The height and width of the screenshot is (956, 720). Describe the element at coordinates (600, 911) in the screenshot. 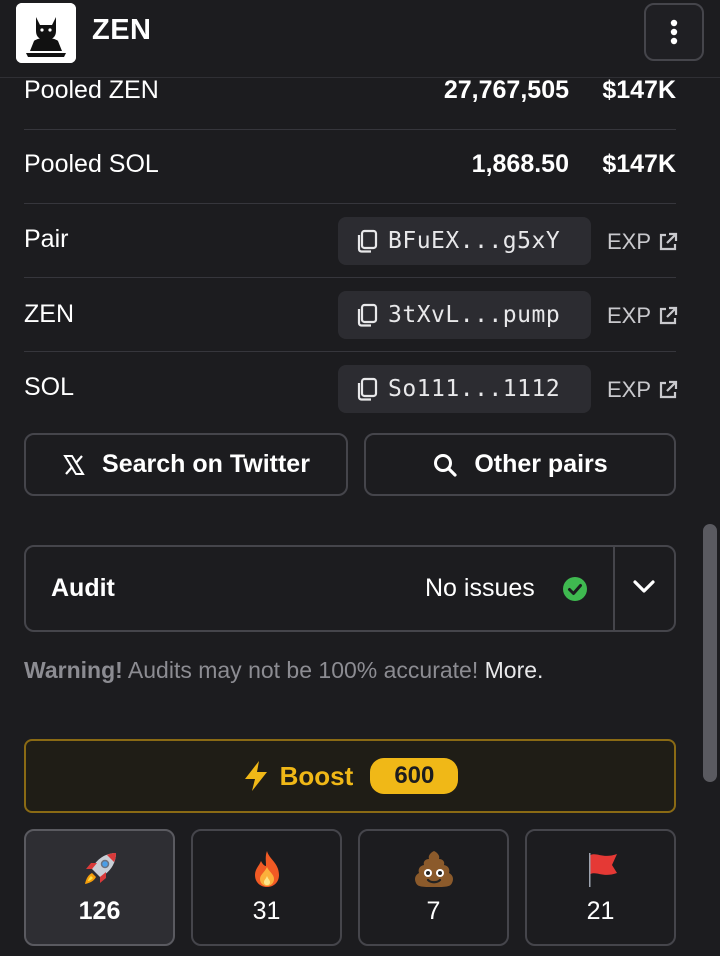

I see `reaction-flag-count: 21` at that location.